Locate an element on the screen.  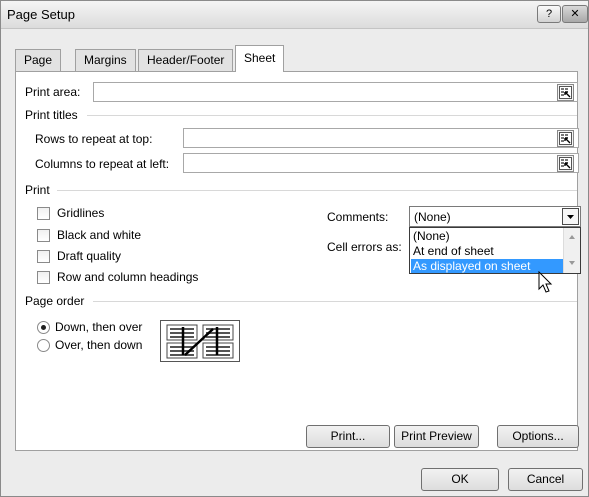
print-preview-button: Print Preview is located at coordinates (436, 436).